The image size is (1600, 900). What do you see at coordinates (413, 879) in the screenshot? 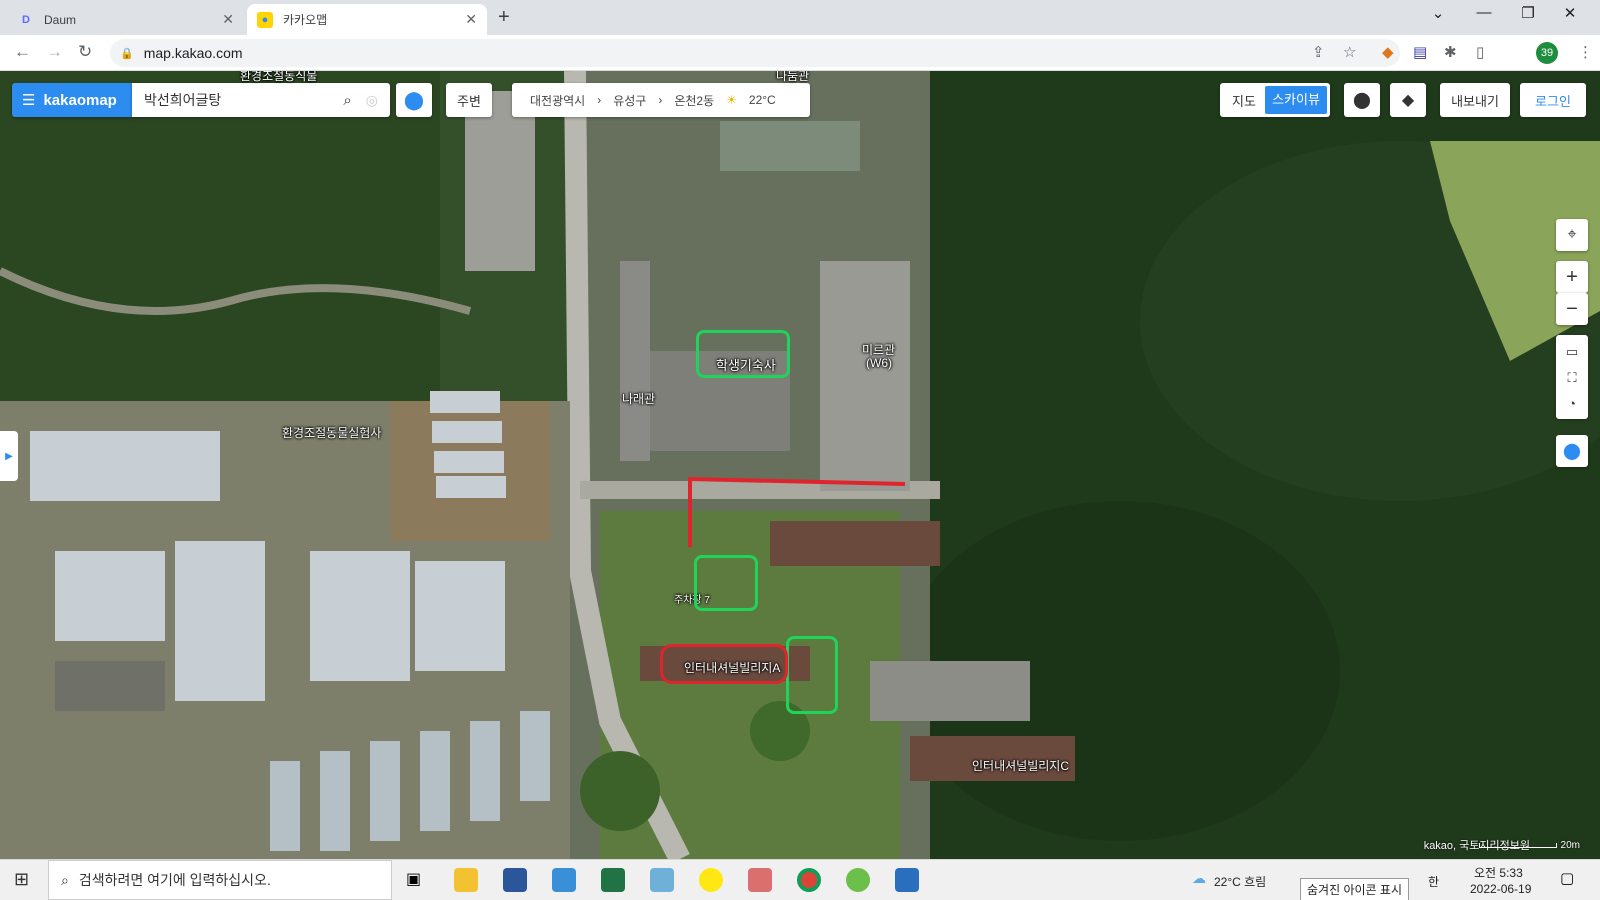
I see `task-view-icon: ▣` at bounding box center [413, 879].